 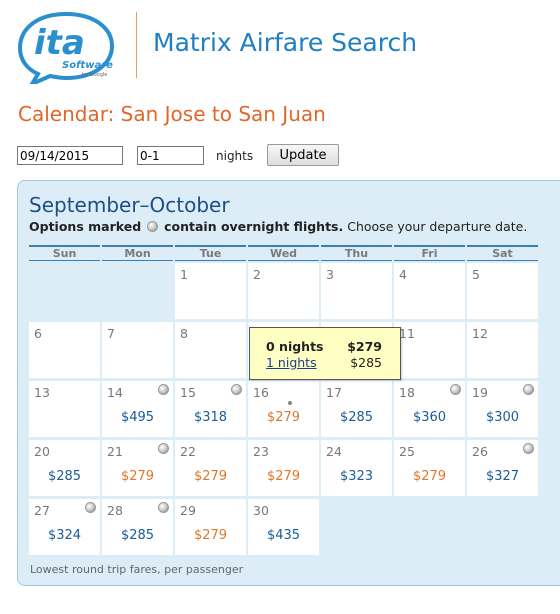 I want to click on calendar-day-cell: 12, so click(x=502, y=350).